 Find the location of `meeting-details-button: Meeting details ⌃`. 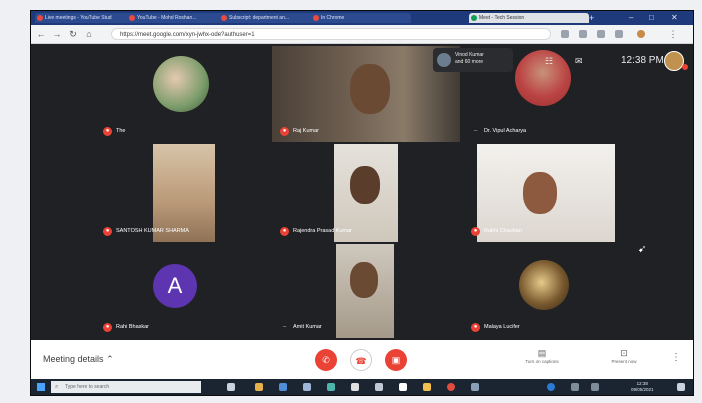

meeting-details-button: Meeting details ⌃ is located at coordinates (78, 359).